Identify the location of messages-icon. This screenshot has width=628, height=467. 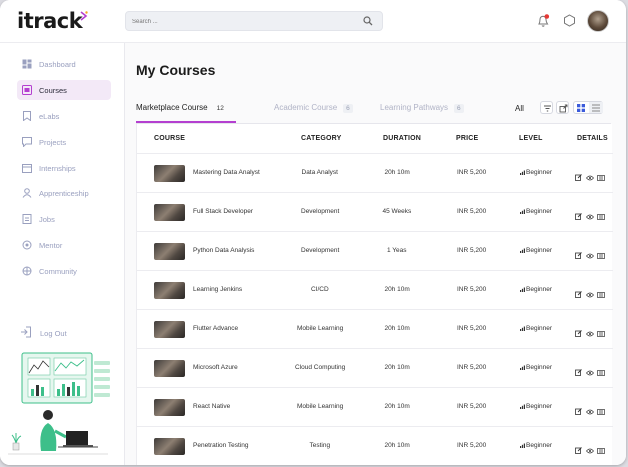
(569, 20).